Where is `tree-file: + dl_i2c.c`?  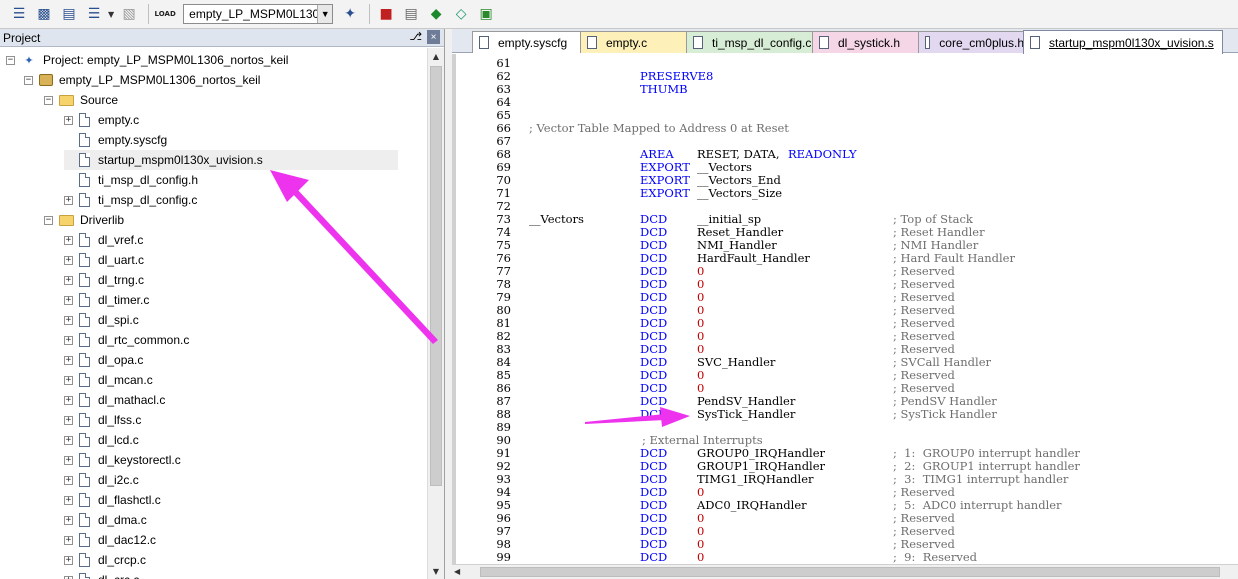 tree-file: + dl_i2c.c is located at coordinates (101, 480).